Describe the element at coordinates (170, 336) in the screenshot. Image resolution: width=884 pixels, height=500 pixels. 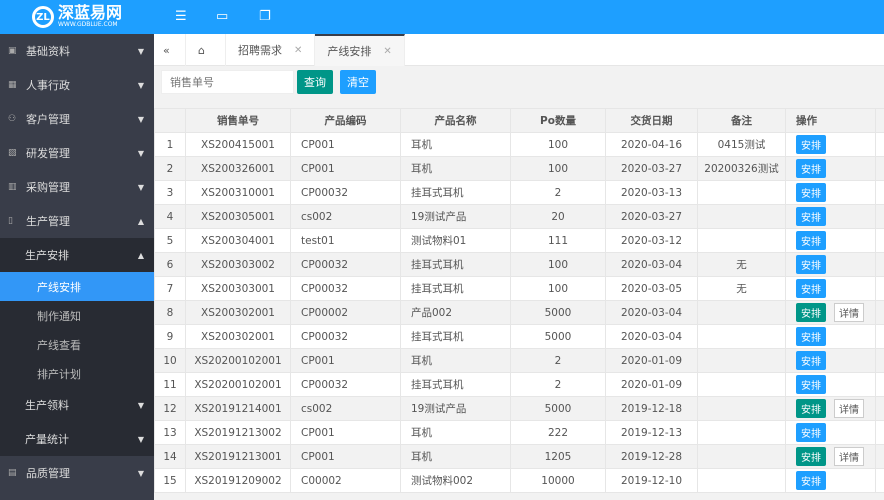
I see `table-cell: 9` at that location.